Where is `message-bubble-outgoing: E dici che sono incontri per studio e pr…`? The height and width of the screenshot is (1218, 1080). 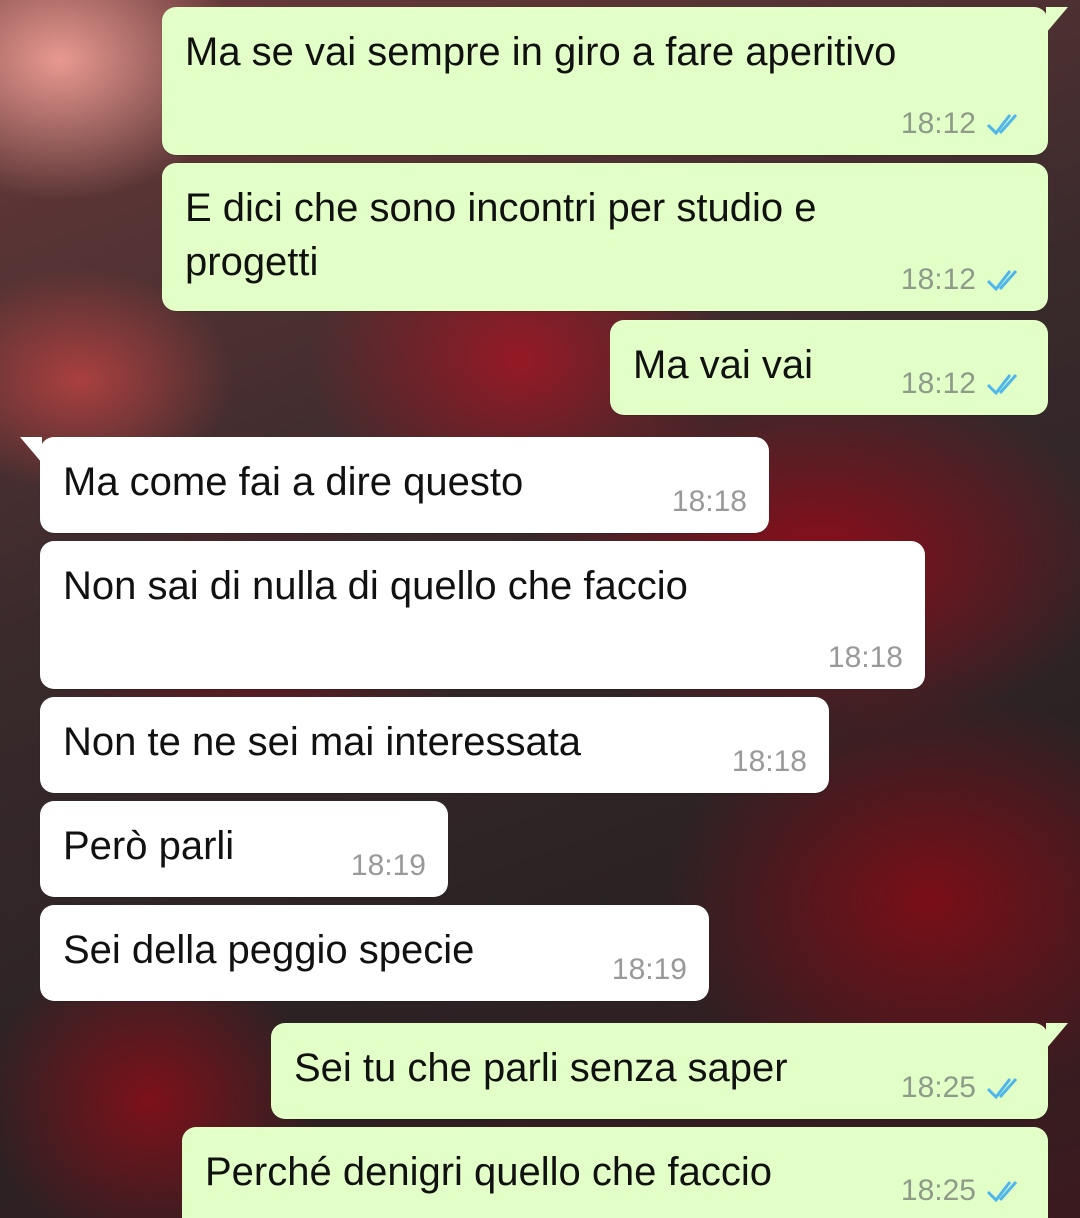
message-bubble-outgoing: E dici che sono incontri per studio e pr… is located at coordinates (605, 237).